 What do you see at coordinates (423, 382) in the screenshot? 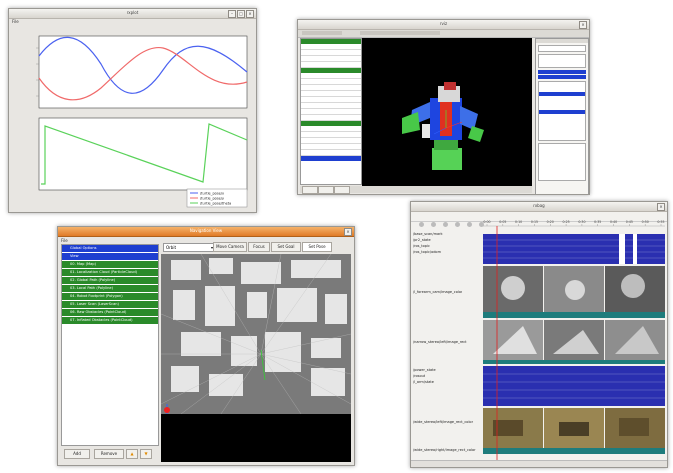
I see `topic-label: /l_arm/state` at bounding box center [423, 382].